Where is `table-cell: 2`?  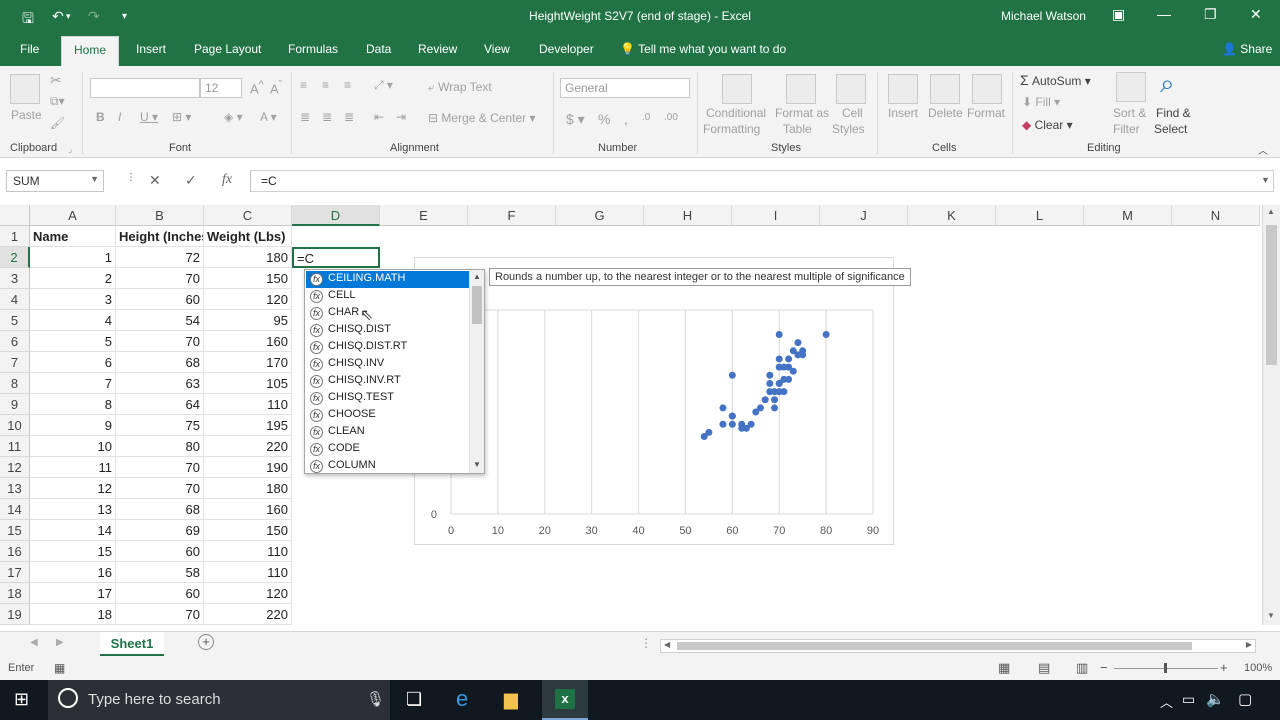
table-cell: 2 is located at coordinates (73, 278).